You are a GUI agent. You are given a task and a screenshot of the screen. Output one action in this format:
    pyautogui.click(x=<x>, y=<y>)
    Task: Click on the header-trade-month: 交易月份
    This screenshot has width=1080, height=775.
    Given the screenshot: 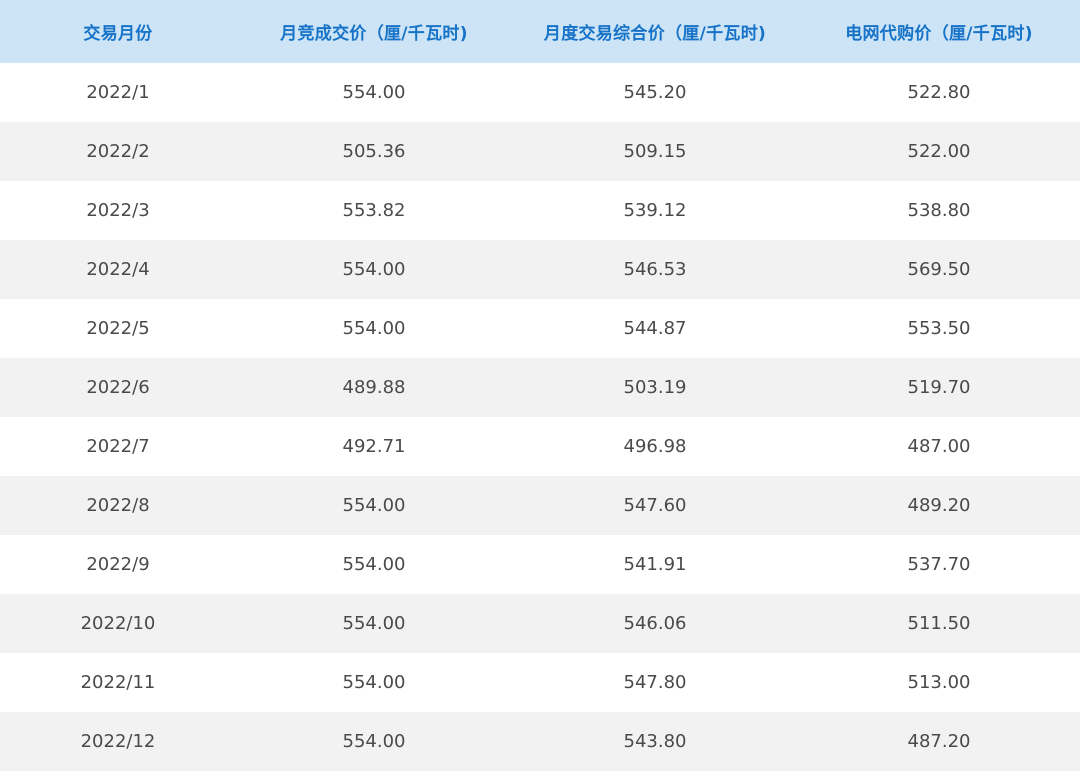 What is the action you would take?
    pyautogui.click(x=118, y=31)
    